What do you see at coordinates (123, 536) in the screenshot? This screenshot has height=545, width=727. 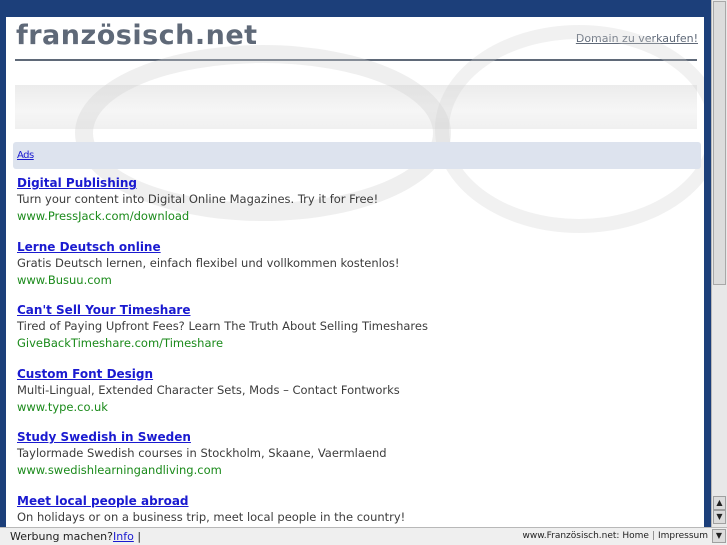 I see `info-link: Info` at bounding box center [123, 536].